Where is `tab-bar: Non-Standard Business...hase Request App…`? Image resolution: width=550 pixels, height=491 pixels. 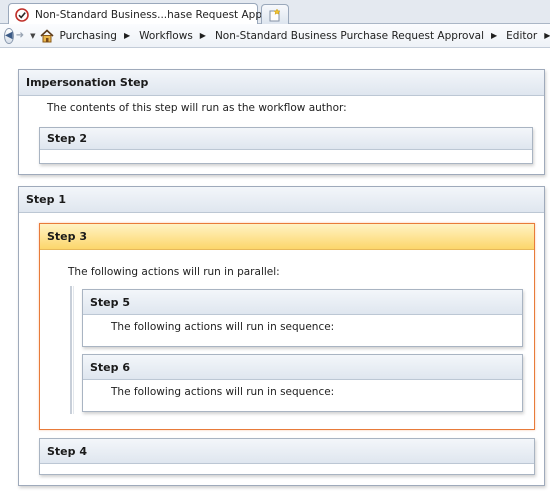 tab-bar: Non-Standard Business...hase Request App… is located at coordinates (275, 12).